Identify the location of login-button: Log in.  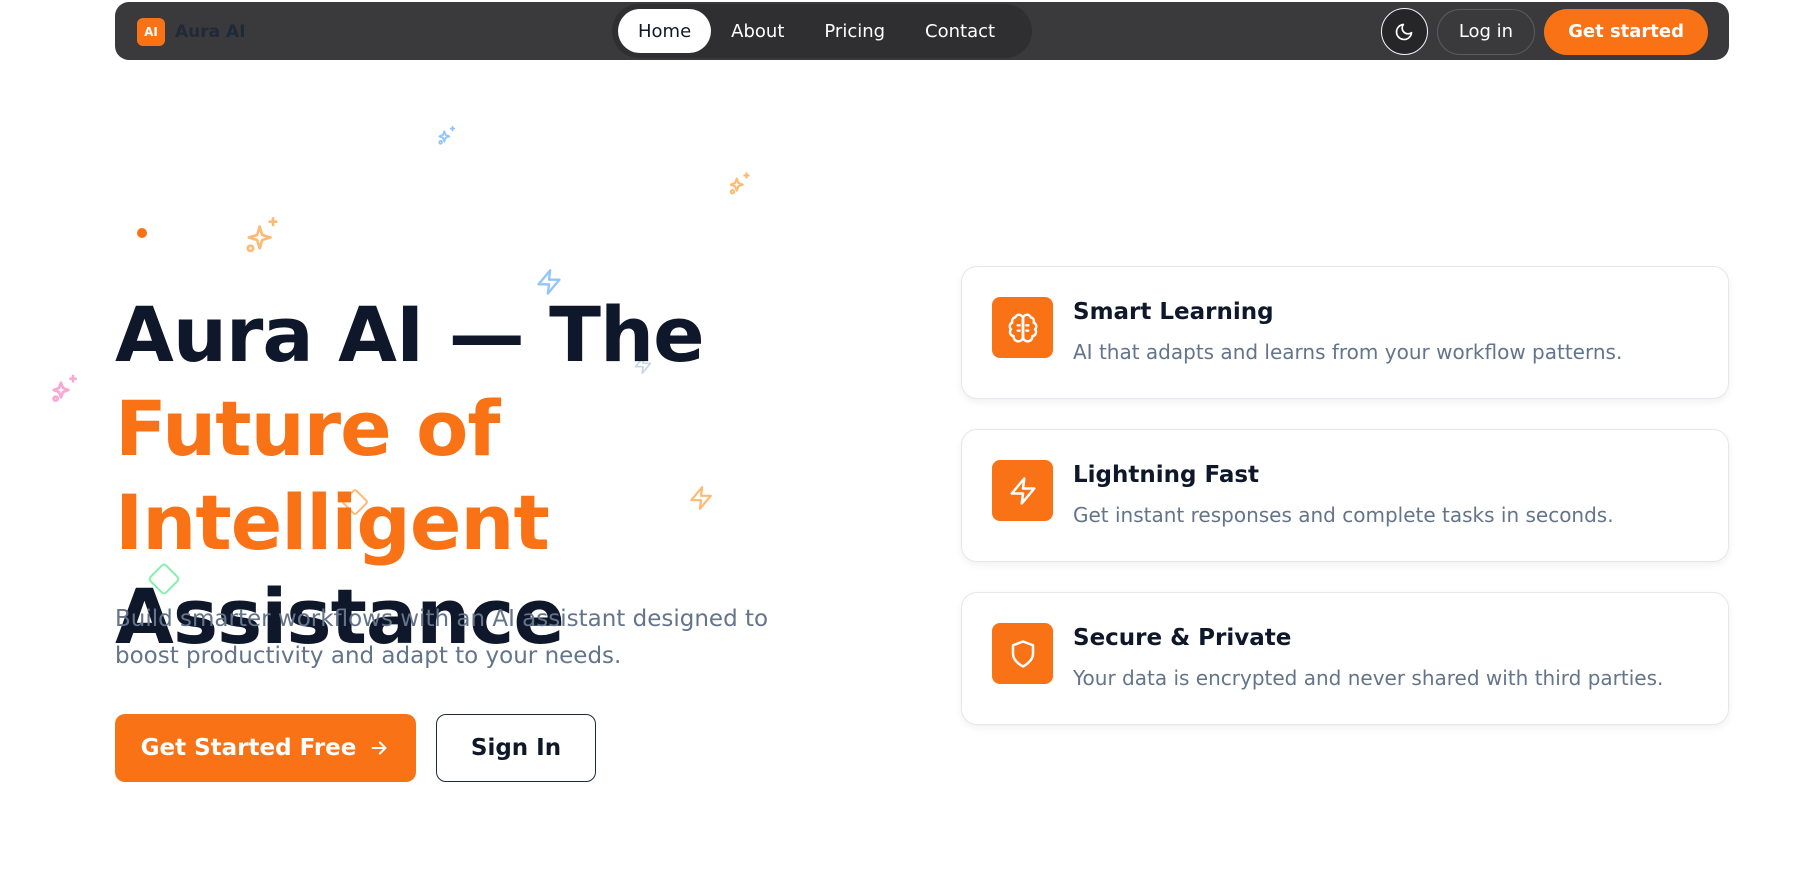
(1486, 31).